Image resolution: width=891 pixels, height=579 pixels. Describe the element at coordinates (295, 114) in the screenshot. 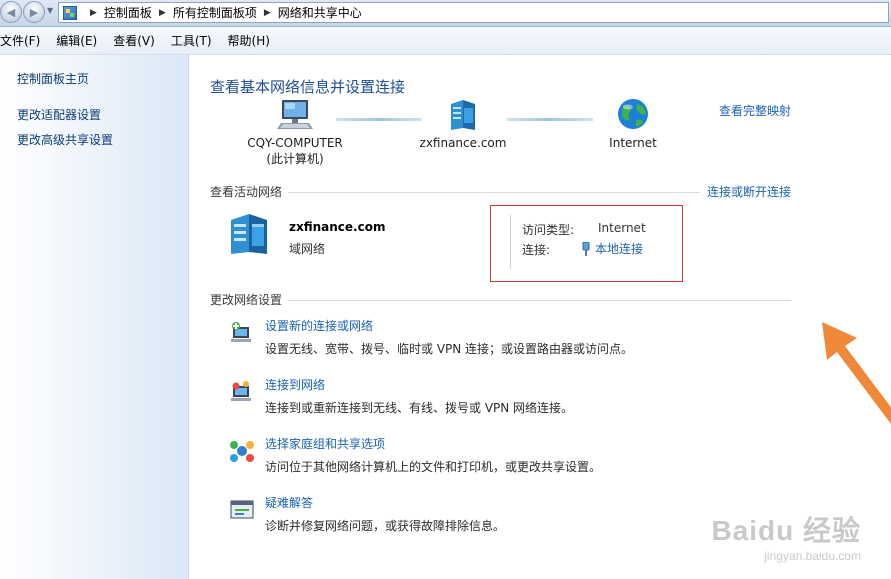

I see `computer-icon` at that location.